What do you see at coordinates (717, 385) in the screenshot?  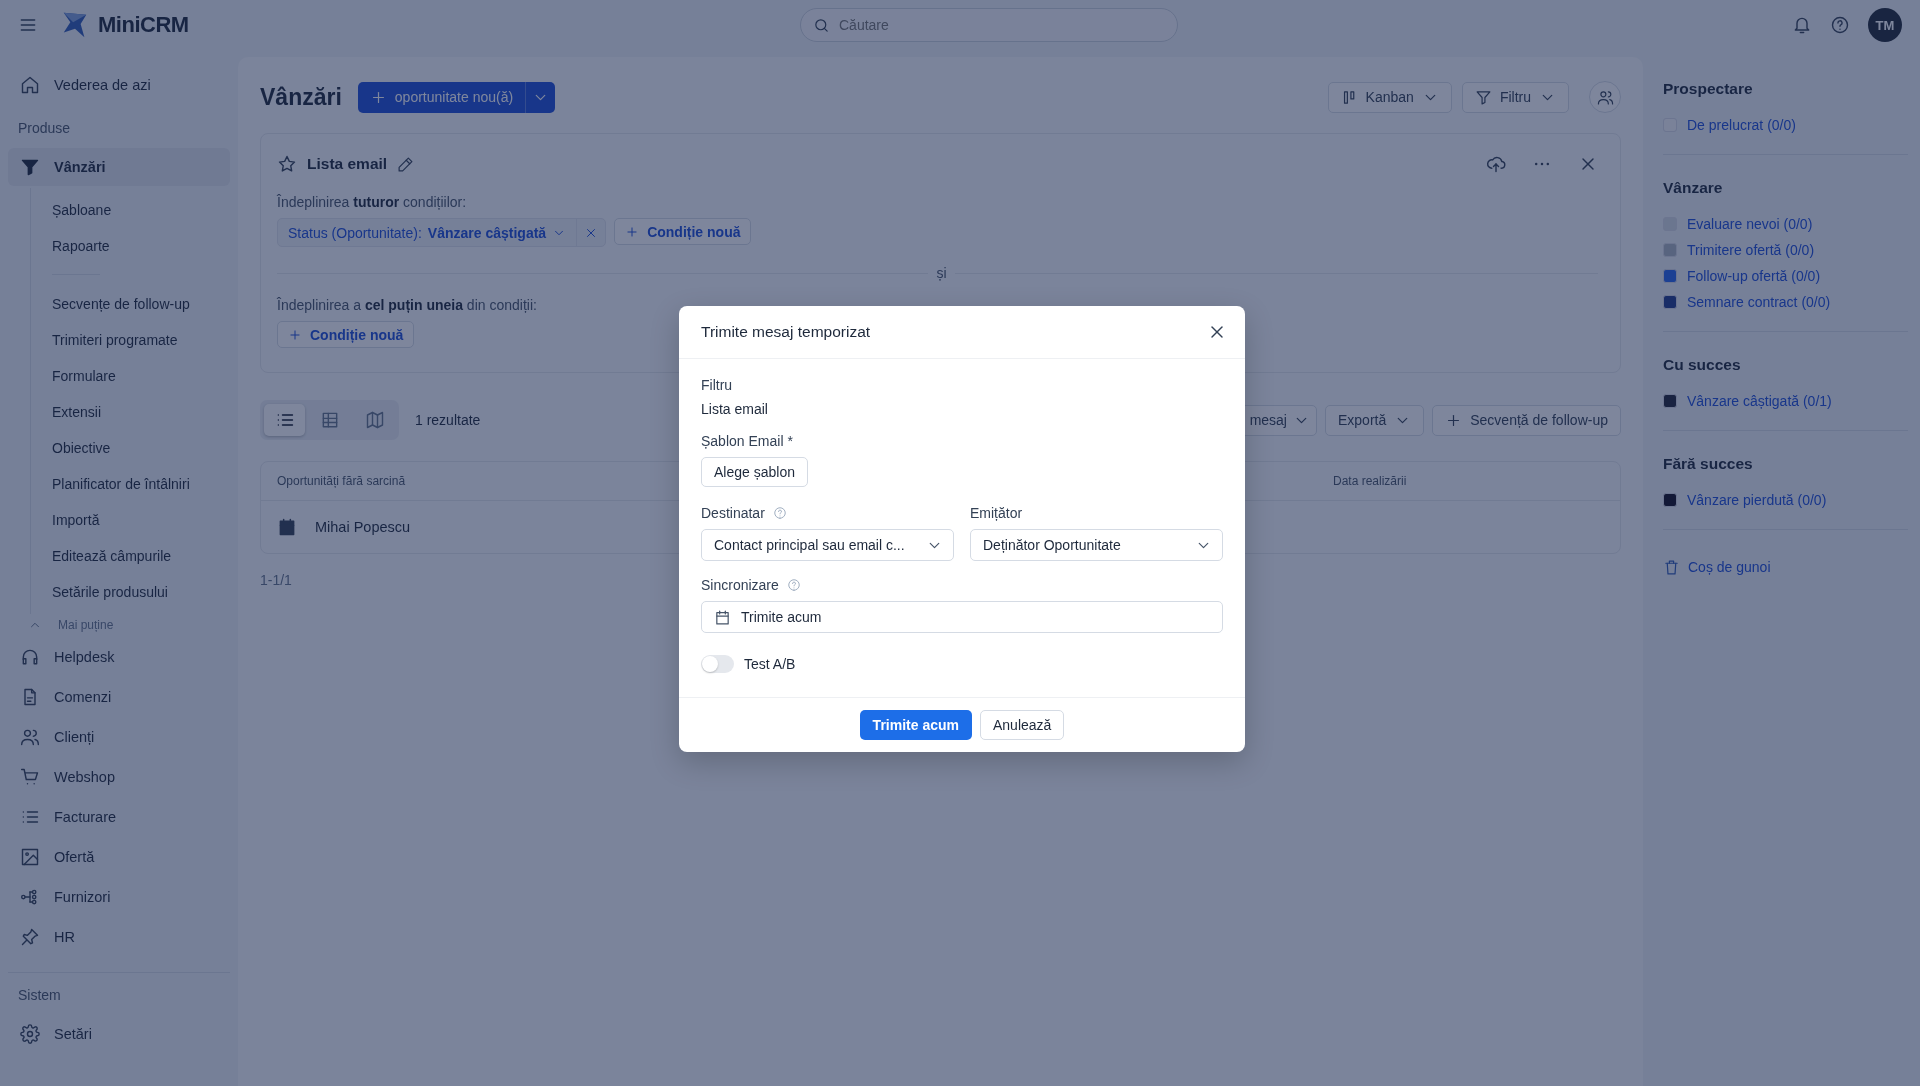 I see `field-label: Filtru` at bounding box center [717, 385].